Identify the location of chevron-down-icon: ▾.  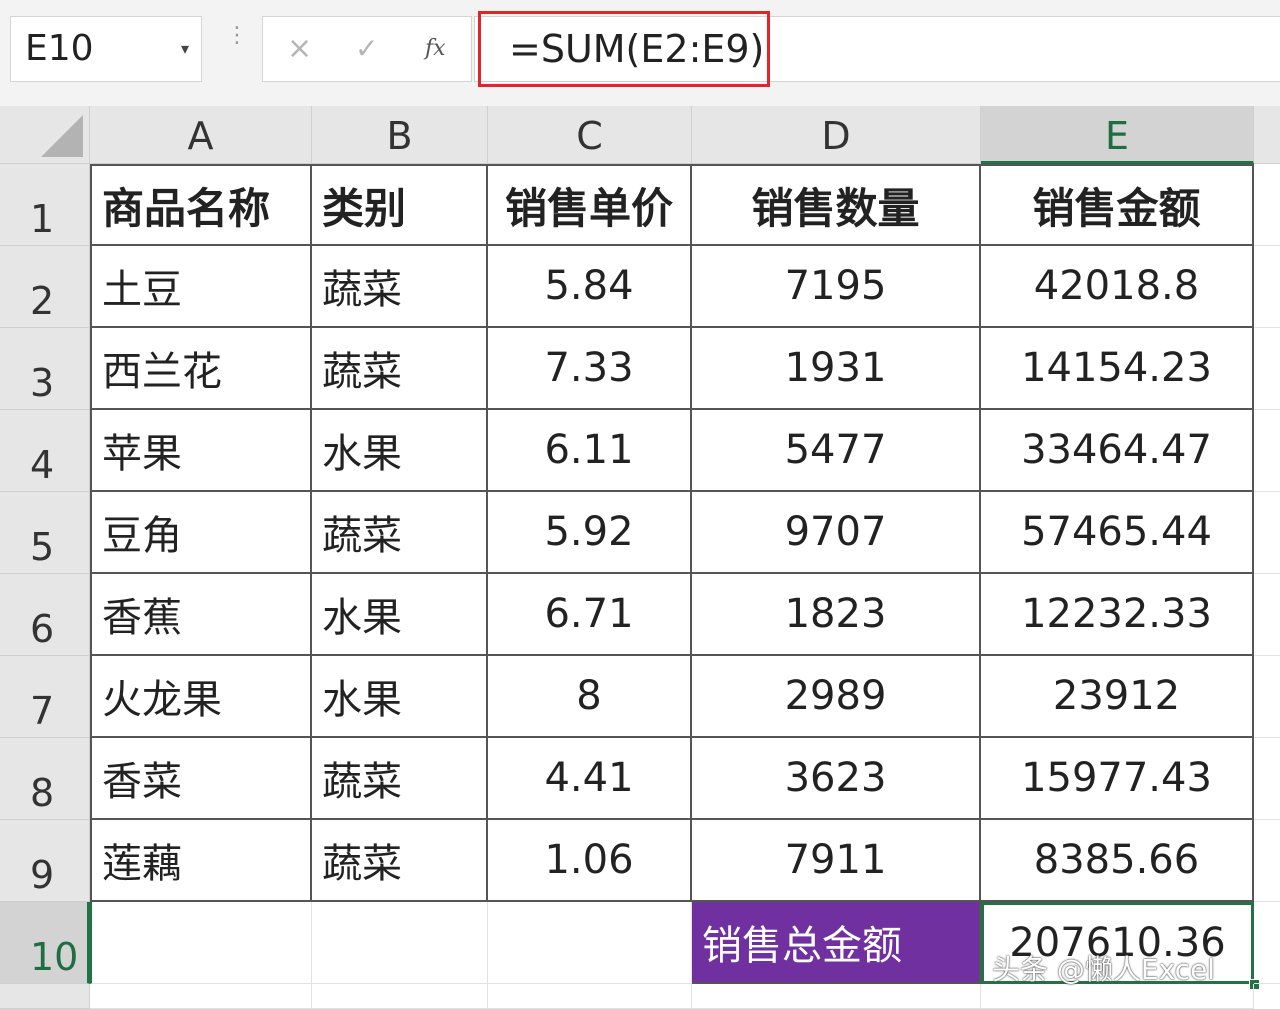
(185, 49).